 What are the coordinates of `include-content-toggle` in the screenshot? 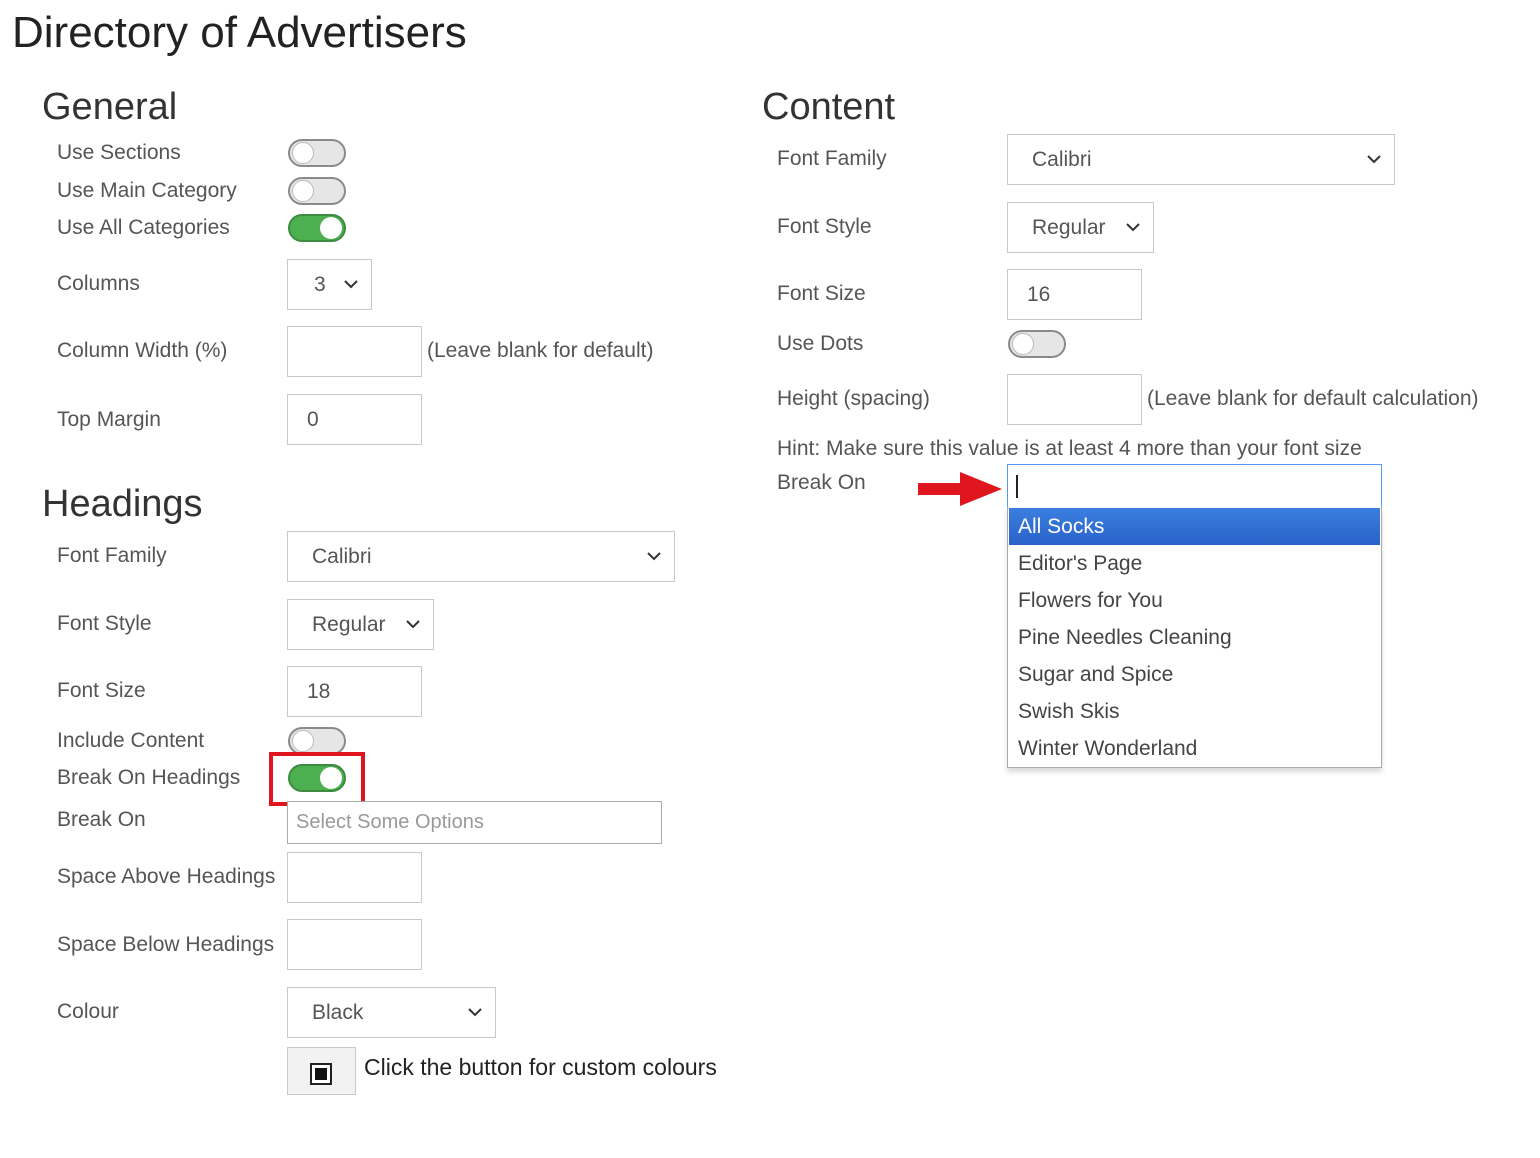 It's located at (317, 741).